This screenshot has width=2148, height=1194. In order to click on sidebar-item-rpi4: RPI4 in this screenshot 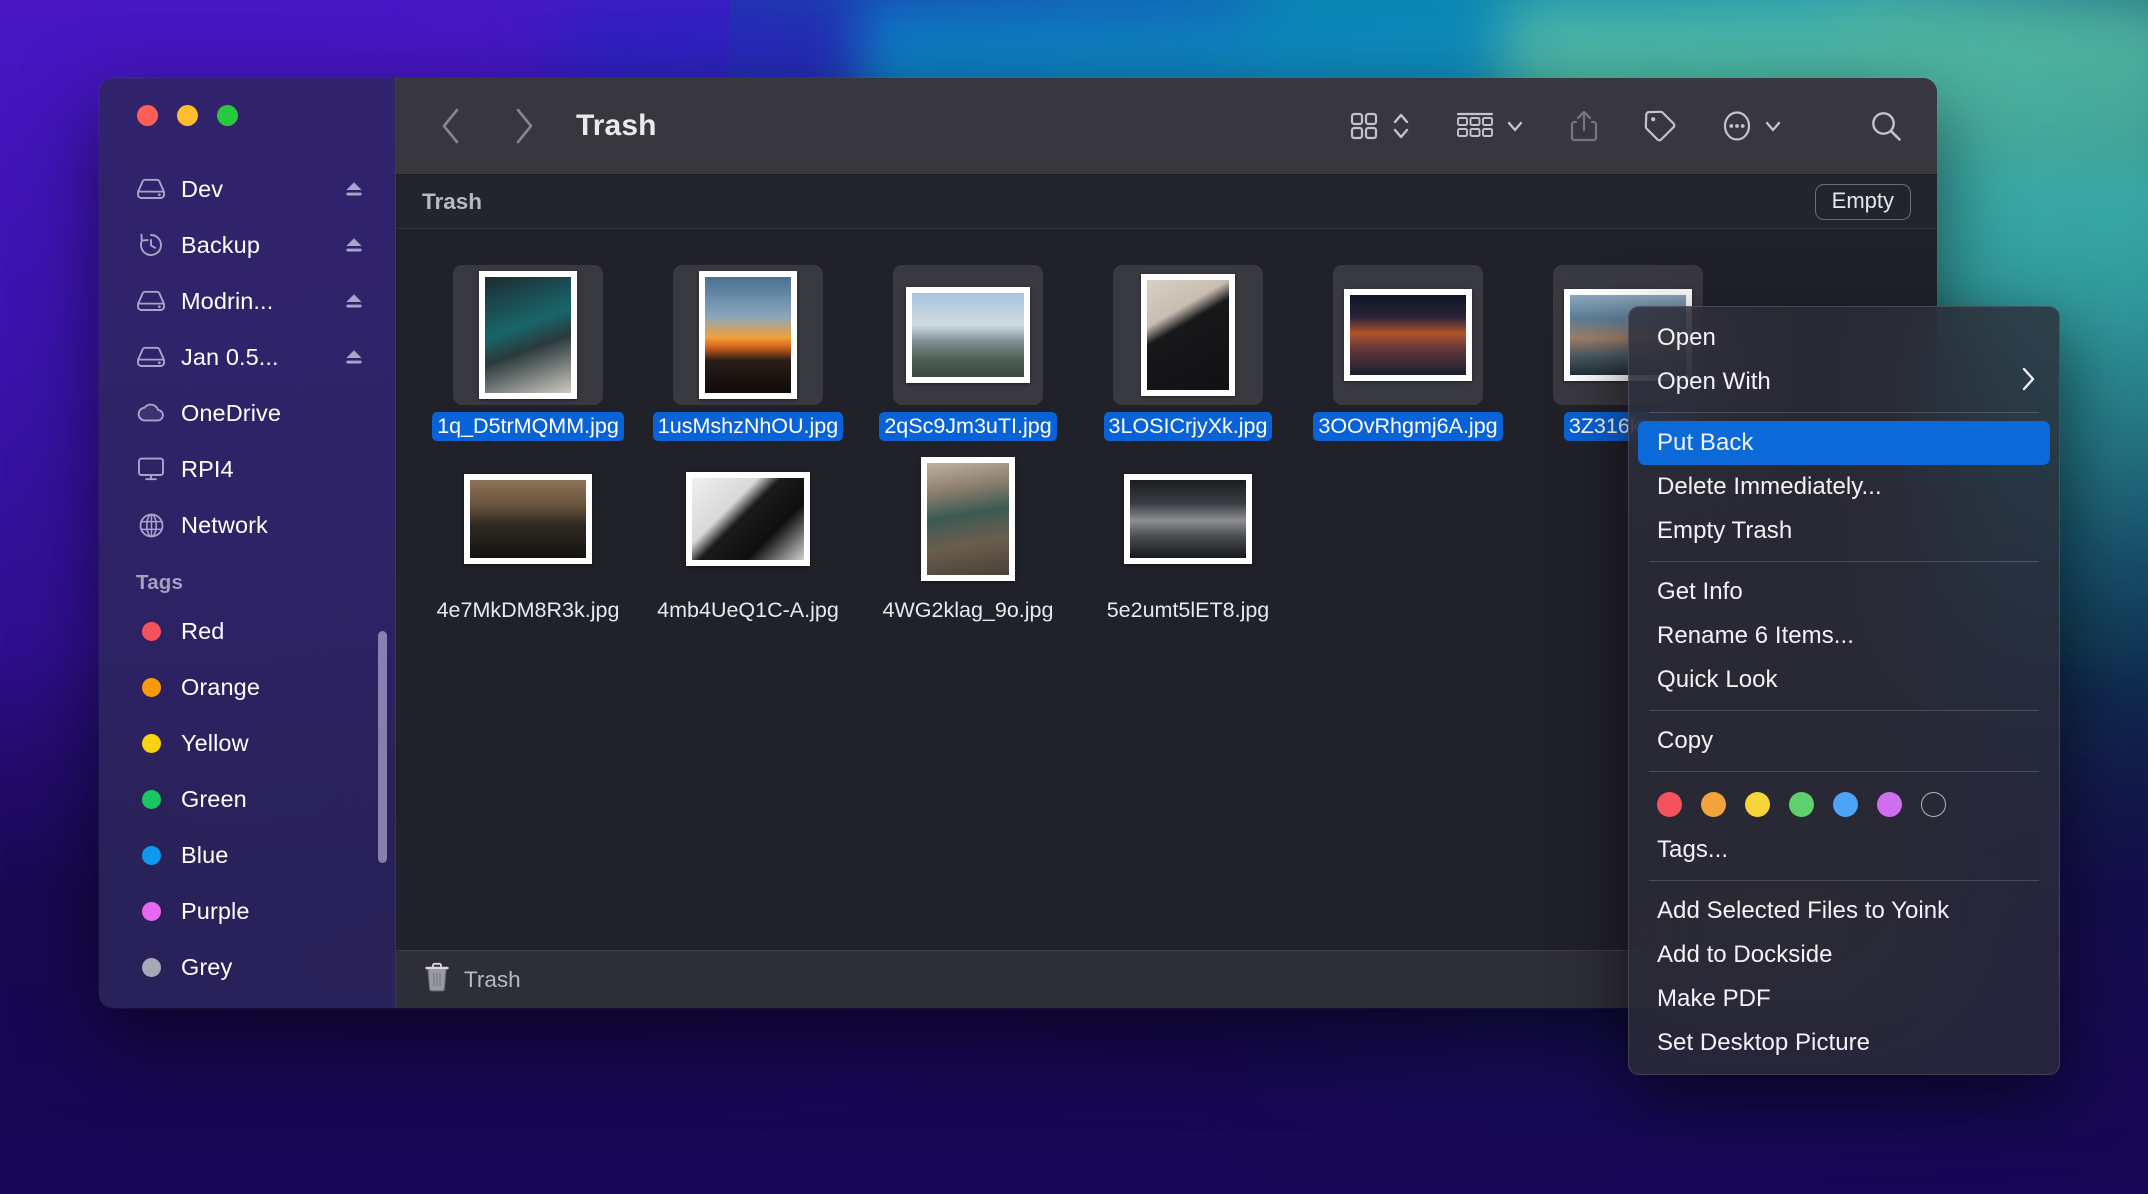, I will do `click(247, 469)`.